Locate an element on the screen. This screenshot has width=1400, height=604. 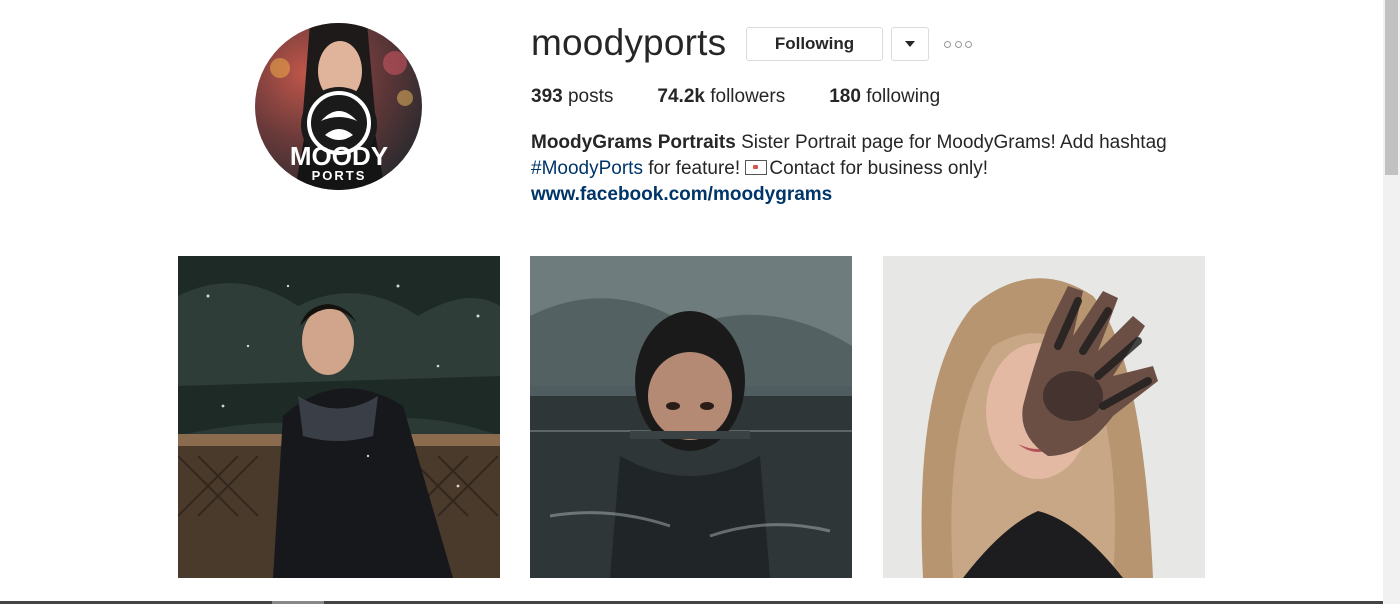
envelope-icon is located at coordinates (756, 167).